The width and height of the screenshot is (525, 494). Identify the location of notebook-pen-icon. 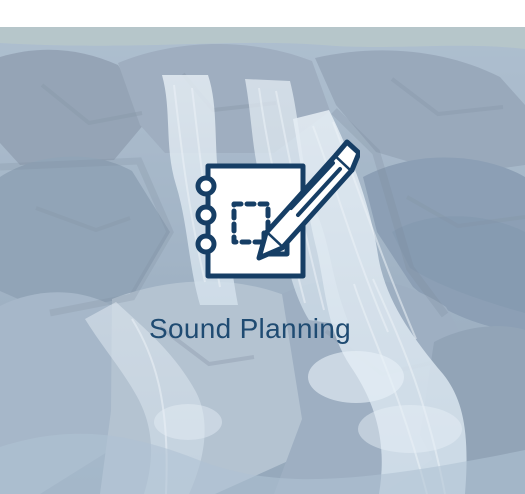
(275, 212).